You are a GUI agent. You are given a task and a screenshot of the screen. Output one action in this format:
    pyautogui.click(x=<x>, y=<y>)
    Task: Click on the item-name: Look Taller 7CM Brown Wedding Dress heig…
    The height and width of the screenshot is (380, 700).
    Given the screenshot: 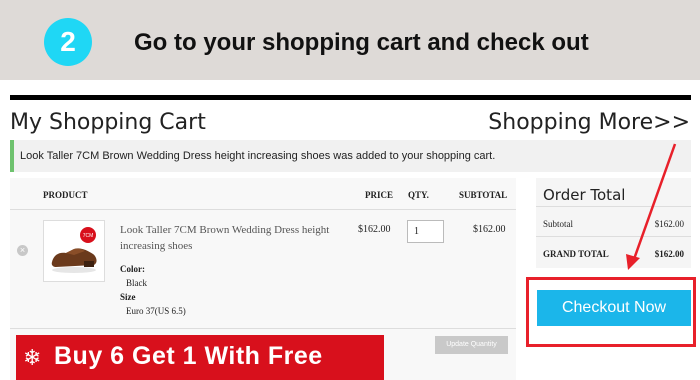 What is the action you would take?
    pyautogui.click(x=230, y=238)
    